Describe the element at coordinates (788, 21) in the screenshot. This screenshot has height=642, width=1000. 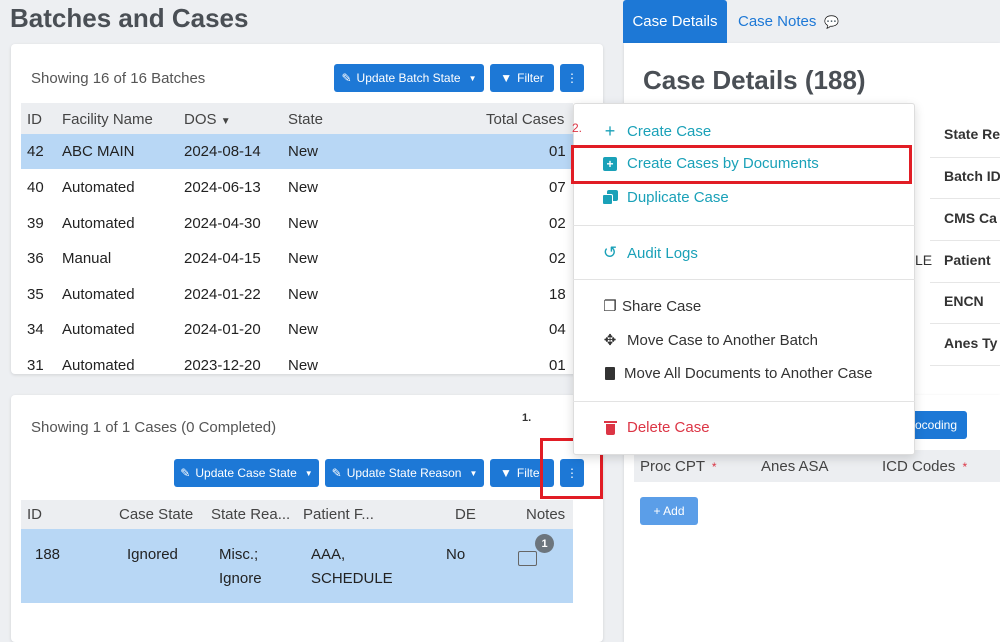
I see `tab-case-notes: Case Notes 💬` at that location.